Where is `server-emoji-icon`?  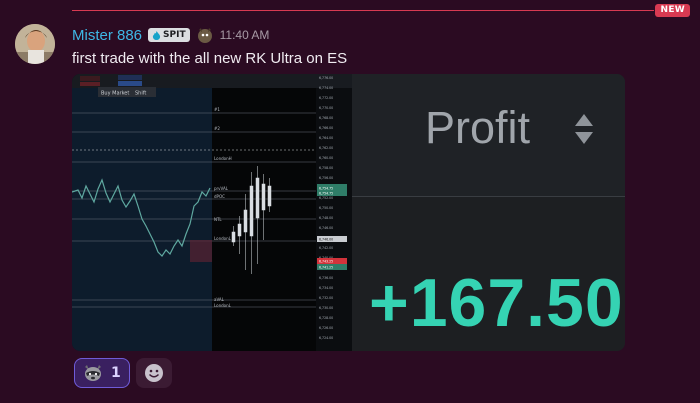
server-emoji-icon is located at coordinates (204, 35).